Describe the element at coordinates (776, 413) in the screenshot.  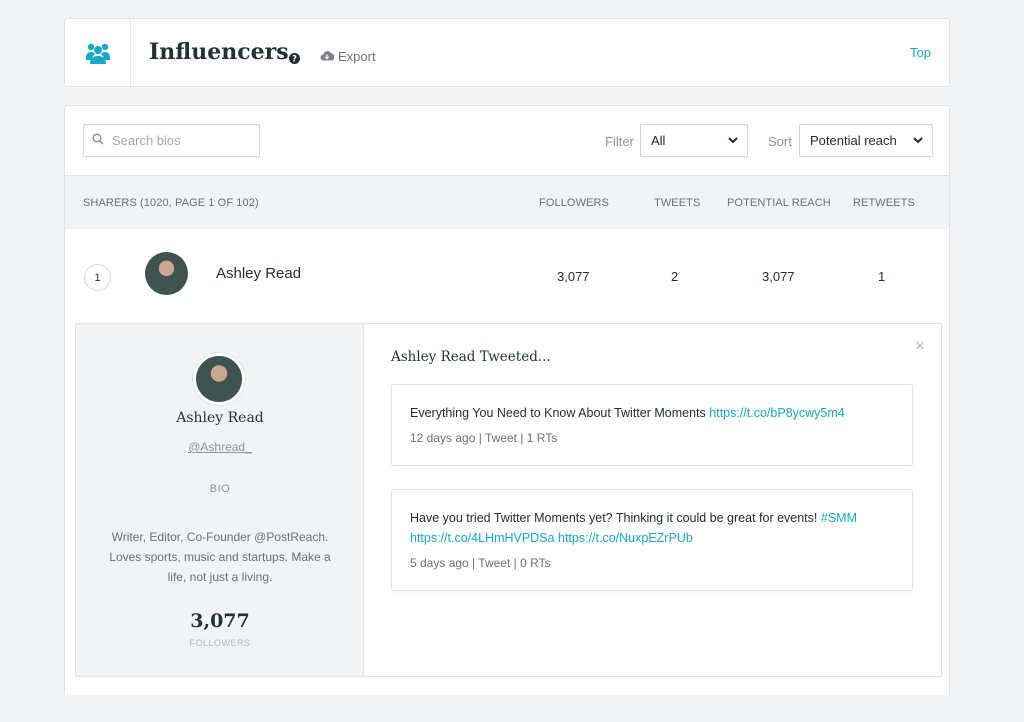
I see `tweet-link: https://t.co/bP8ycwy5m4` at that location.